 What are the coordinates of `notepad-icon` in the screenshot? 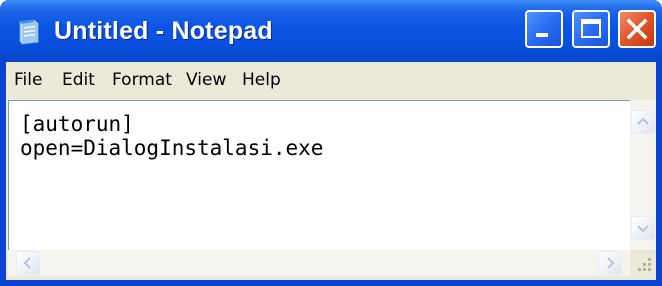 It's located at (29, 32).